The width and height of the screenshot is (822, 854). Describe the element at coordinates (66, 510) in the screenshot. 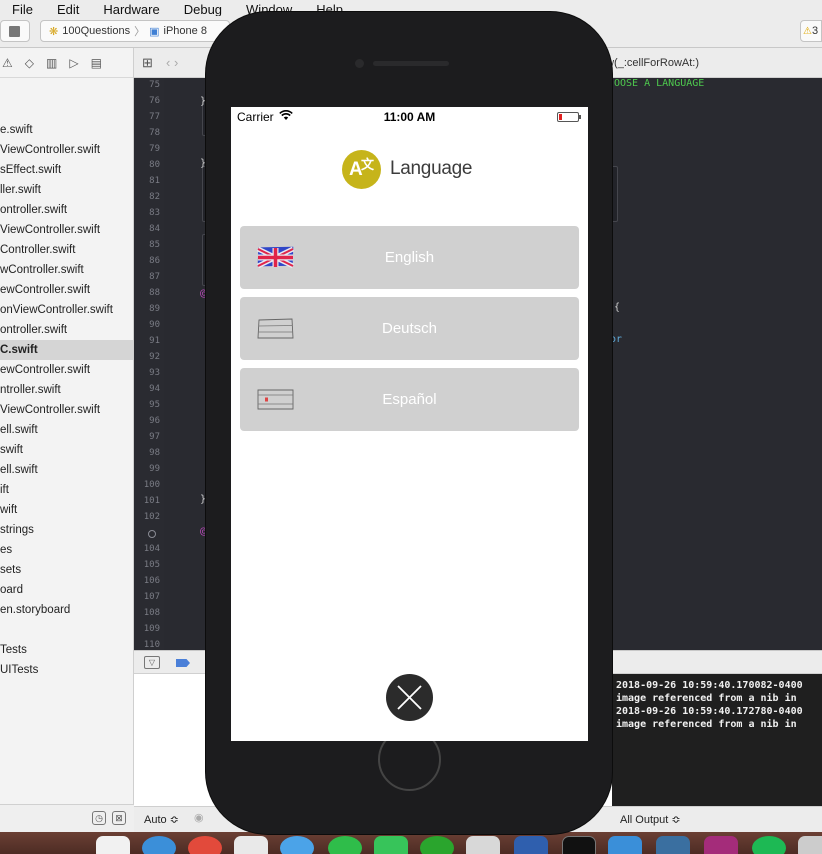

I see `file-item: wift` at that location.